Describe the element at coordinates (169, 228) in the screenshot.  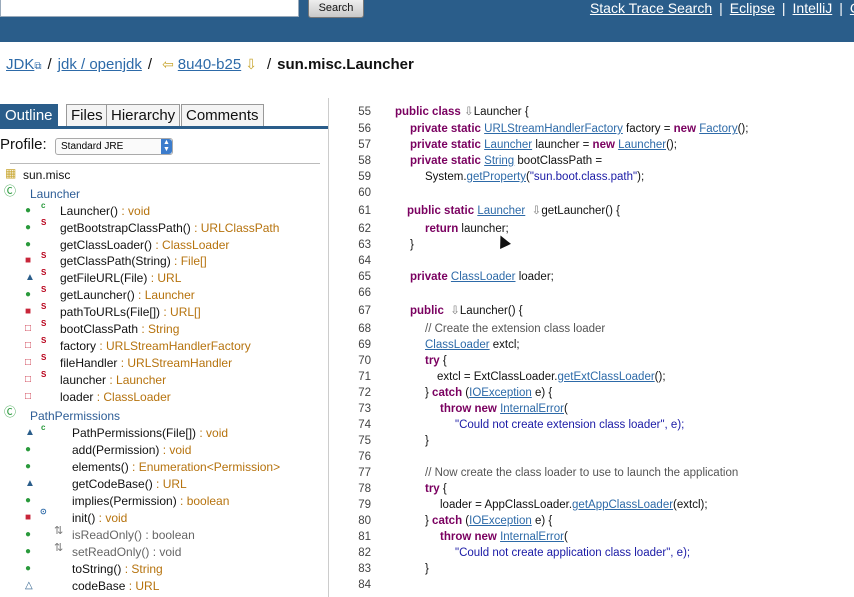
I see `outline-item: getBootstrapClassPath() : URLClassPath` at that location.